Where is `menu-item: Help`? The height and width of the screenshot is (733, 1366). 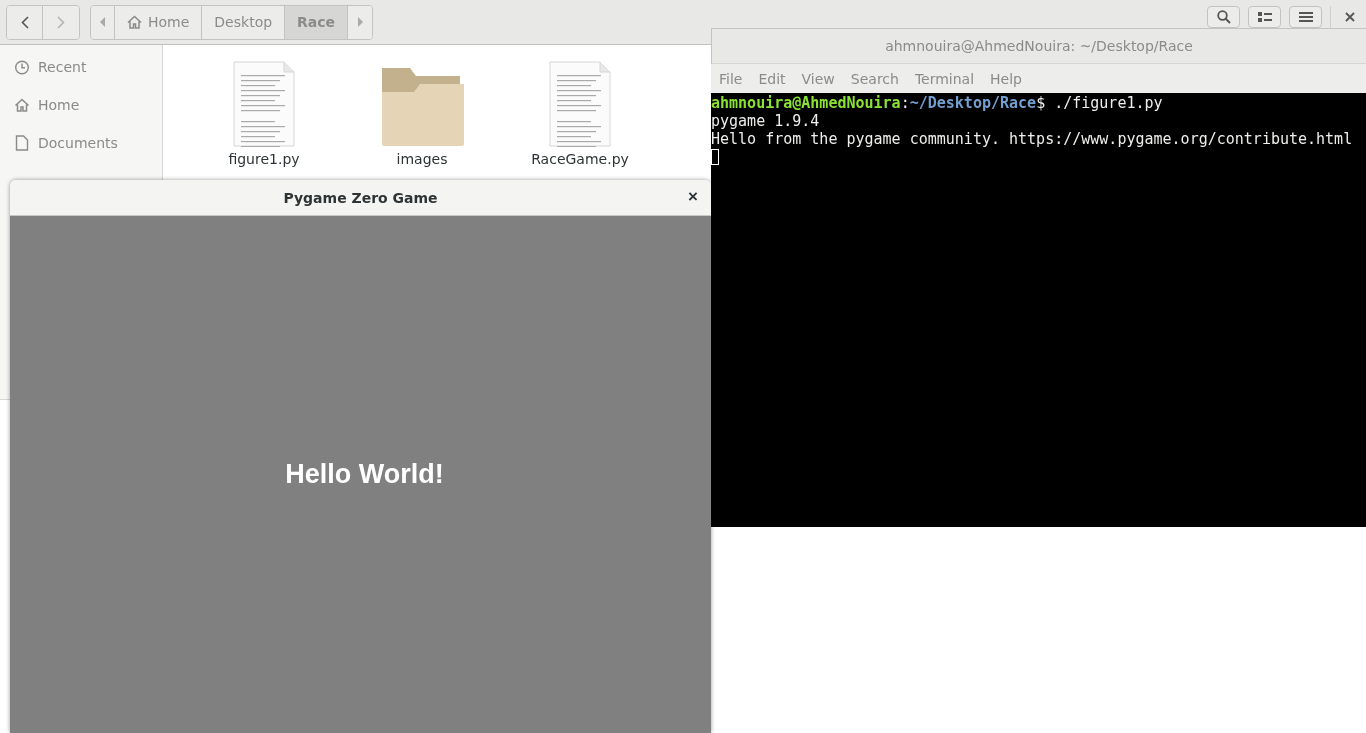
menu-item: Help is located at coordinates (1006, 78).